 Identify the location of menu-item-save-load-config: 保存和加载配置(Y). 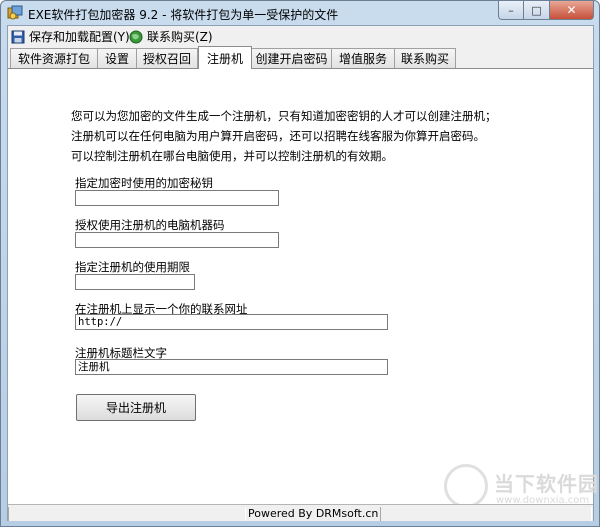
(70, 36).